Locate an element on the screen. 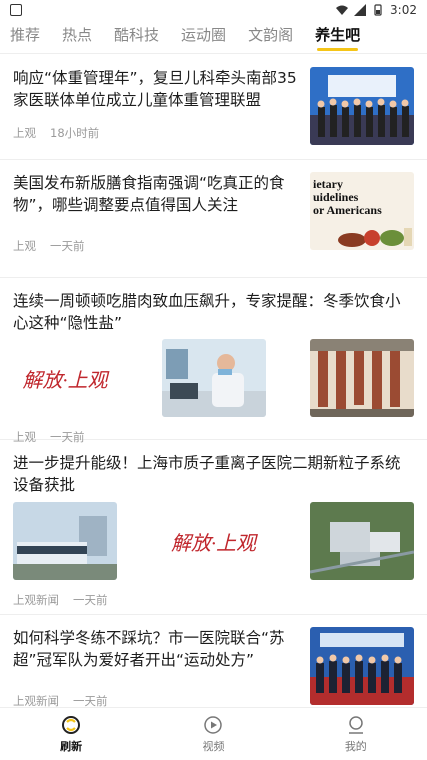 The image size is (427, 760). tab-sports: 运动圈 is located at coordinates (203, 38).